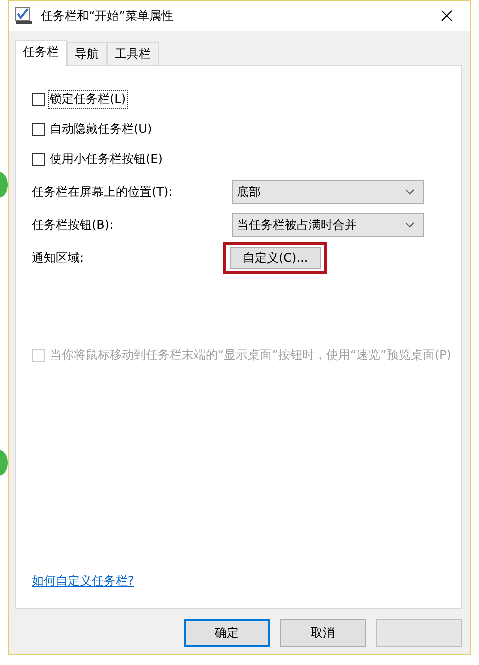  What do you see at coordinates (106, 159) in the screenshot?
I see `checkbox-label: 使用小任务栏按钮(E)` at bounding box center [106, 159].